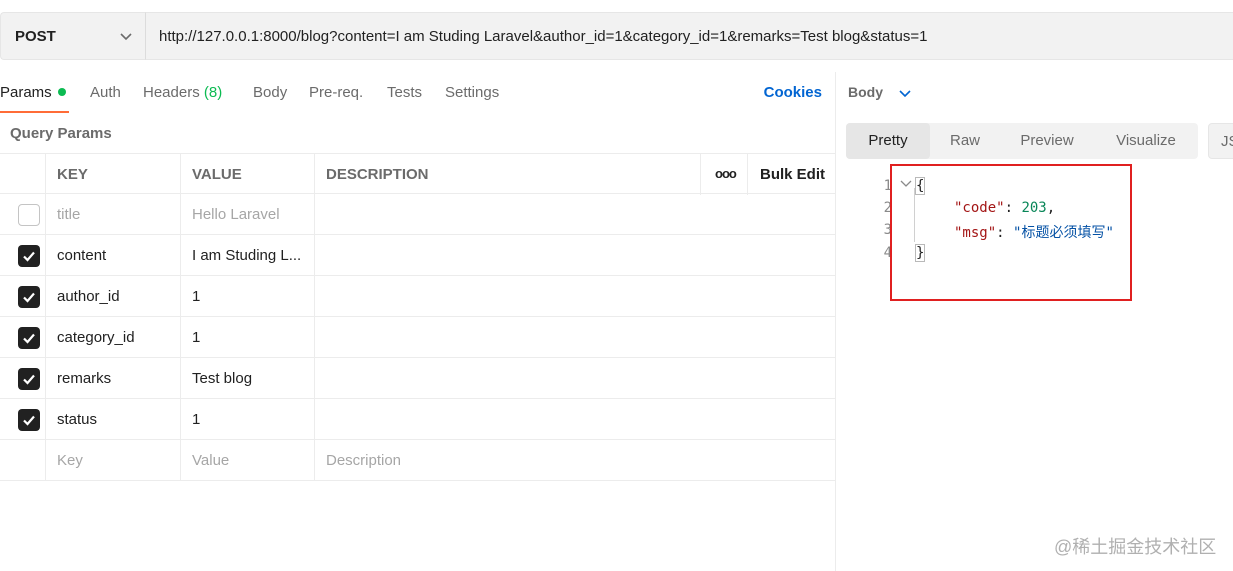 The image size is (1233, 571). Describe the element at coordinates (105, 92) in the screenshot. I see `tab-auth: Auth` at that location.